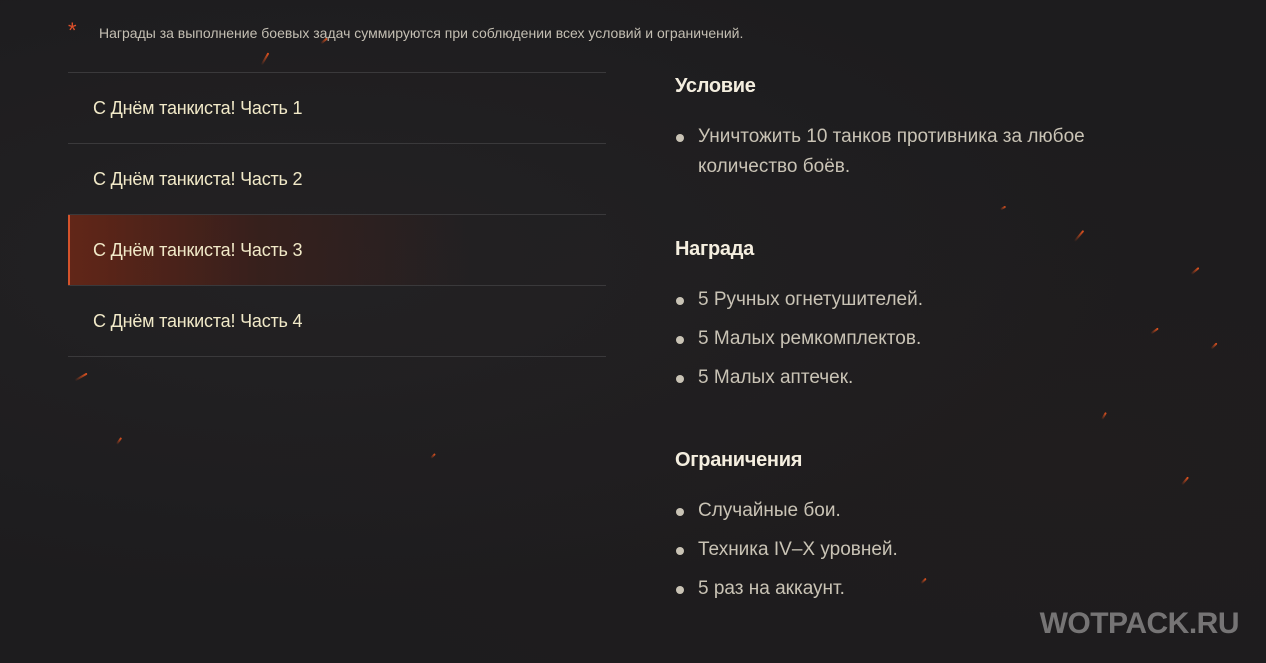 The height and width of the screenshot is (663, 1266). What do you see at coordinates (915, 511) in the screenshot?
I see `list-item: Случайные бои.` at bounding box center [915, 511].